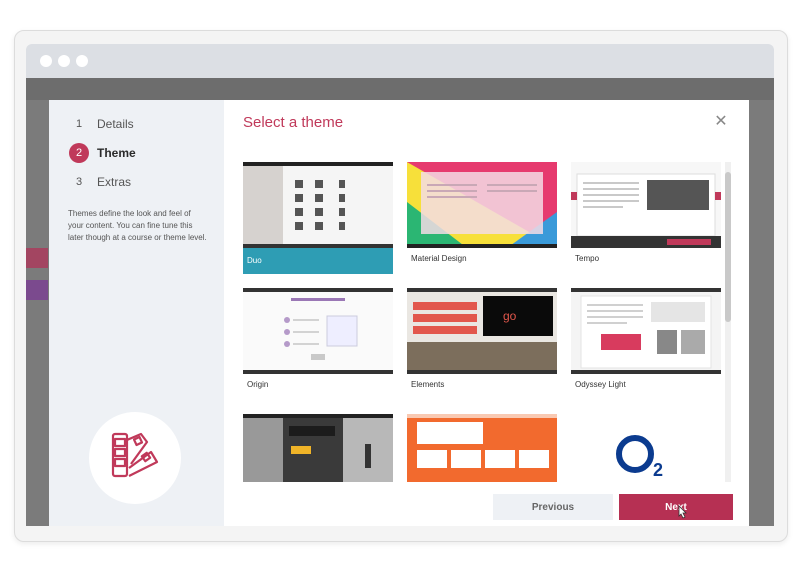  I want to click on next-button: Next, so click(676, 507).